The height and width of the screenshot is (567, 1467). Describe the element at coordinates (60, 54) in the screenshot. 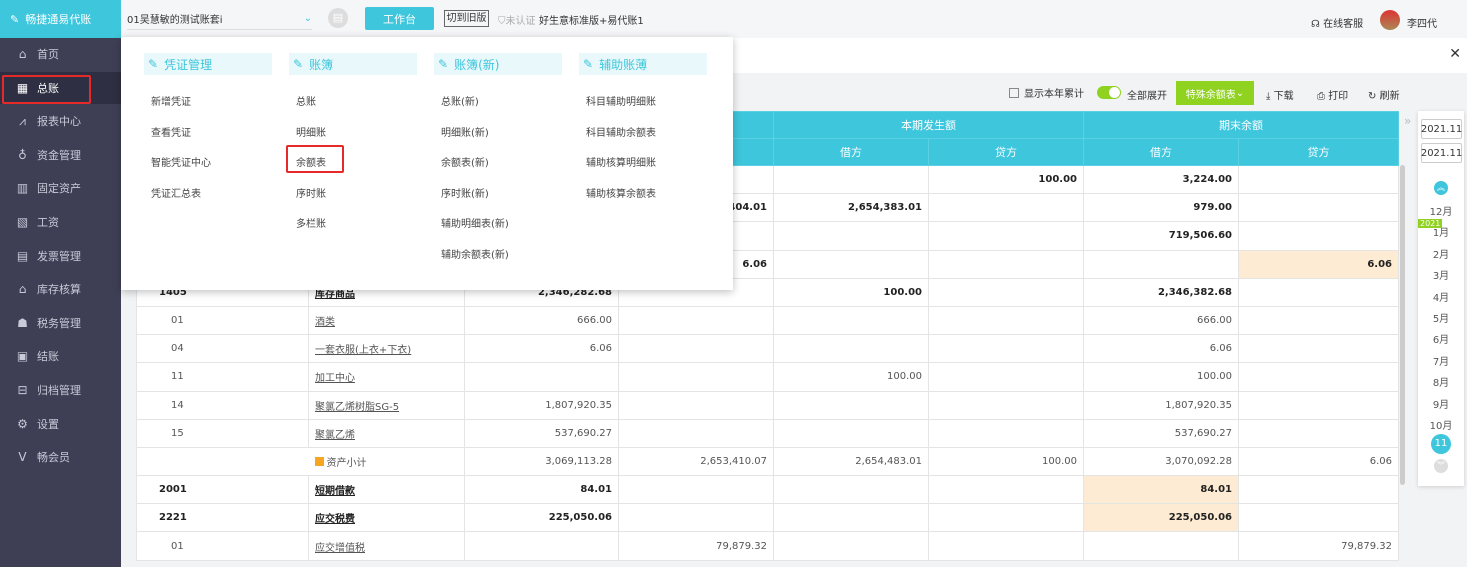

I see `sidebar-item-0: ⌂ 首页` at that location.